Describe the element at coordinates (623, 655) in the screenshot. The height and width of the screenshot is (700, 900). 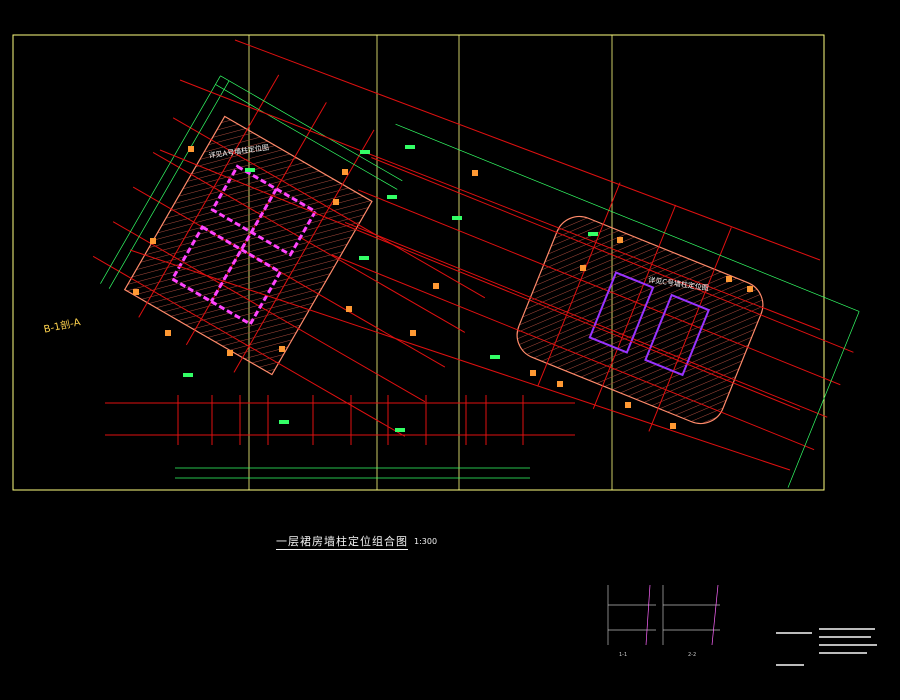
I see `detail-label-1: 1-1` at that location.